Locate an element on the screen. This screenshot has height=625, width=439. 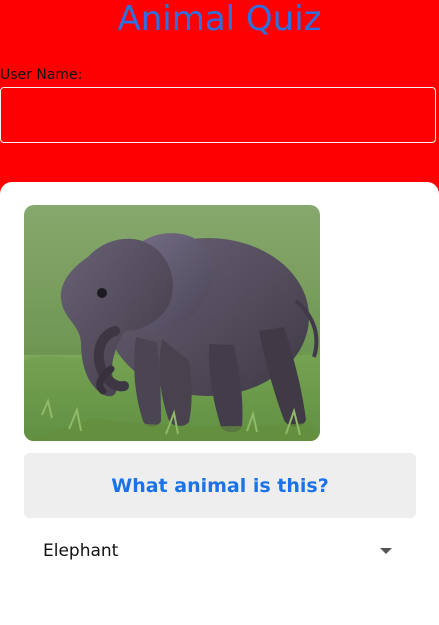
caret-down-icon is located at coordinates (386, 551).